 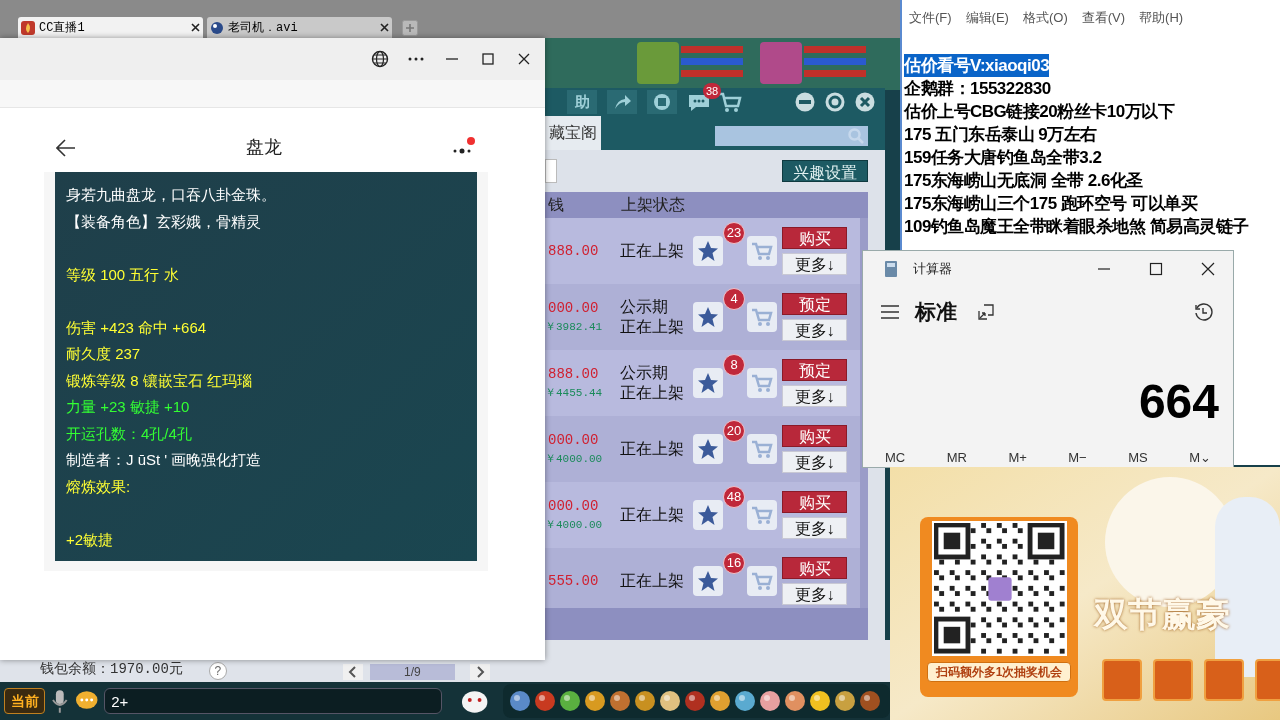 I want to click on menu-item: 文件(F), so click(x=930, y=18).